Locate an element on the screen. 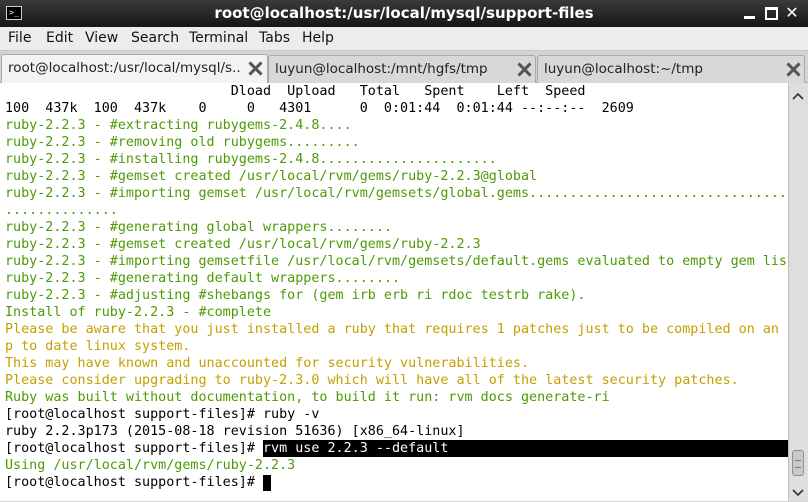  terminal-line: Using /usr/local/rvm/gems/ruby-2.2.3 is located at coordinates (150, 465).